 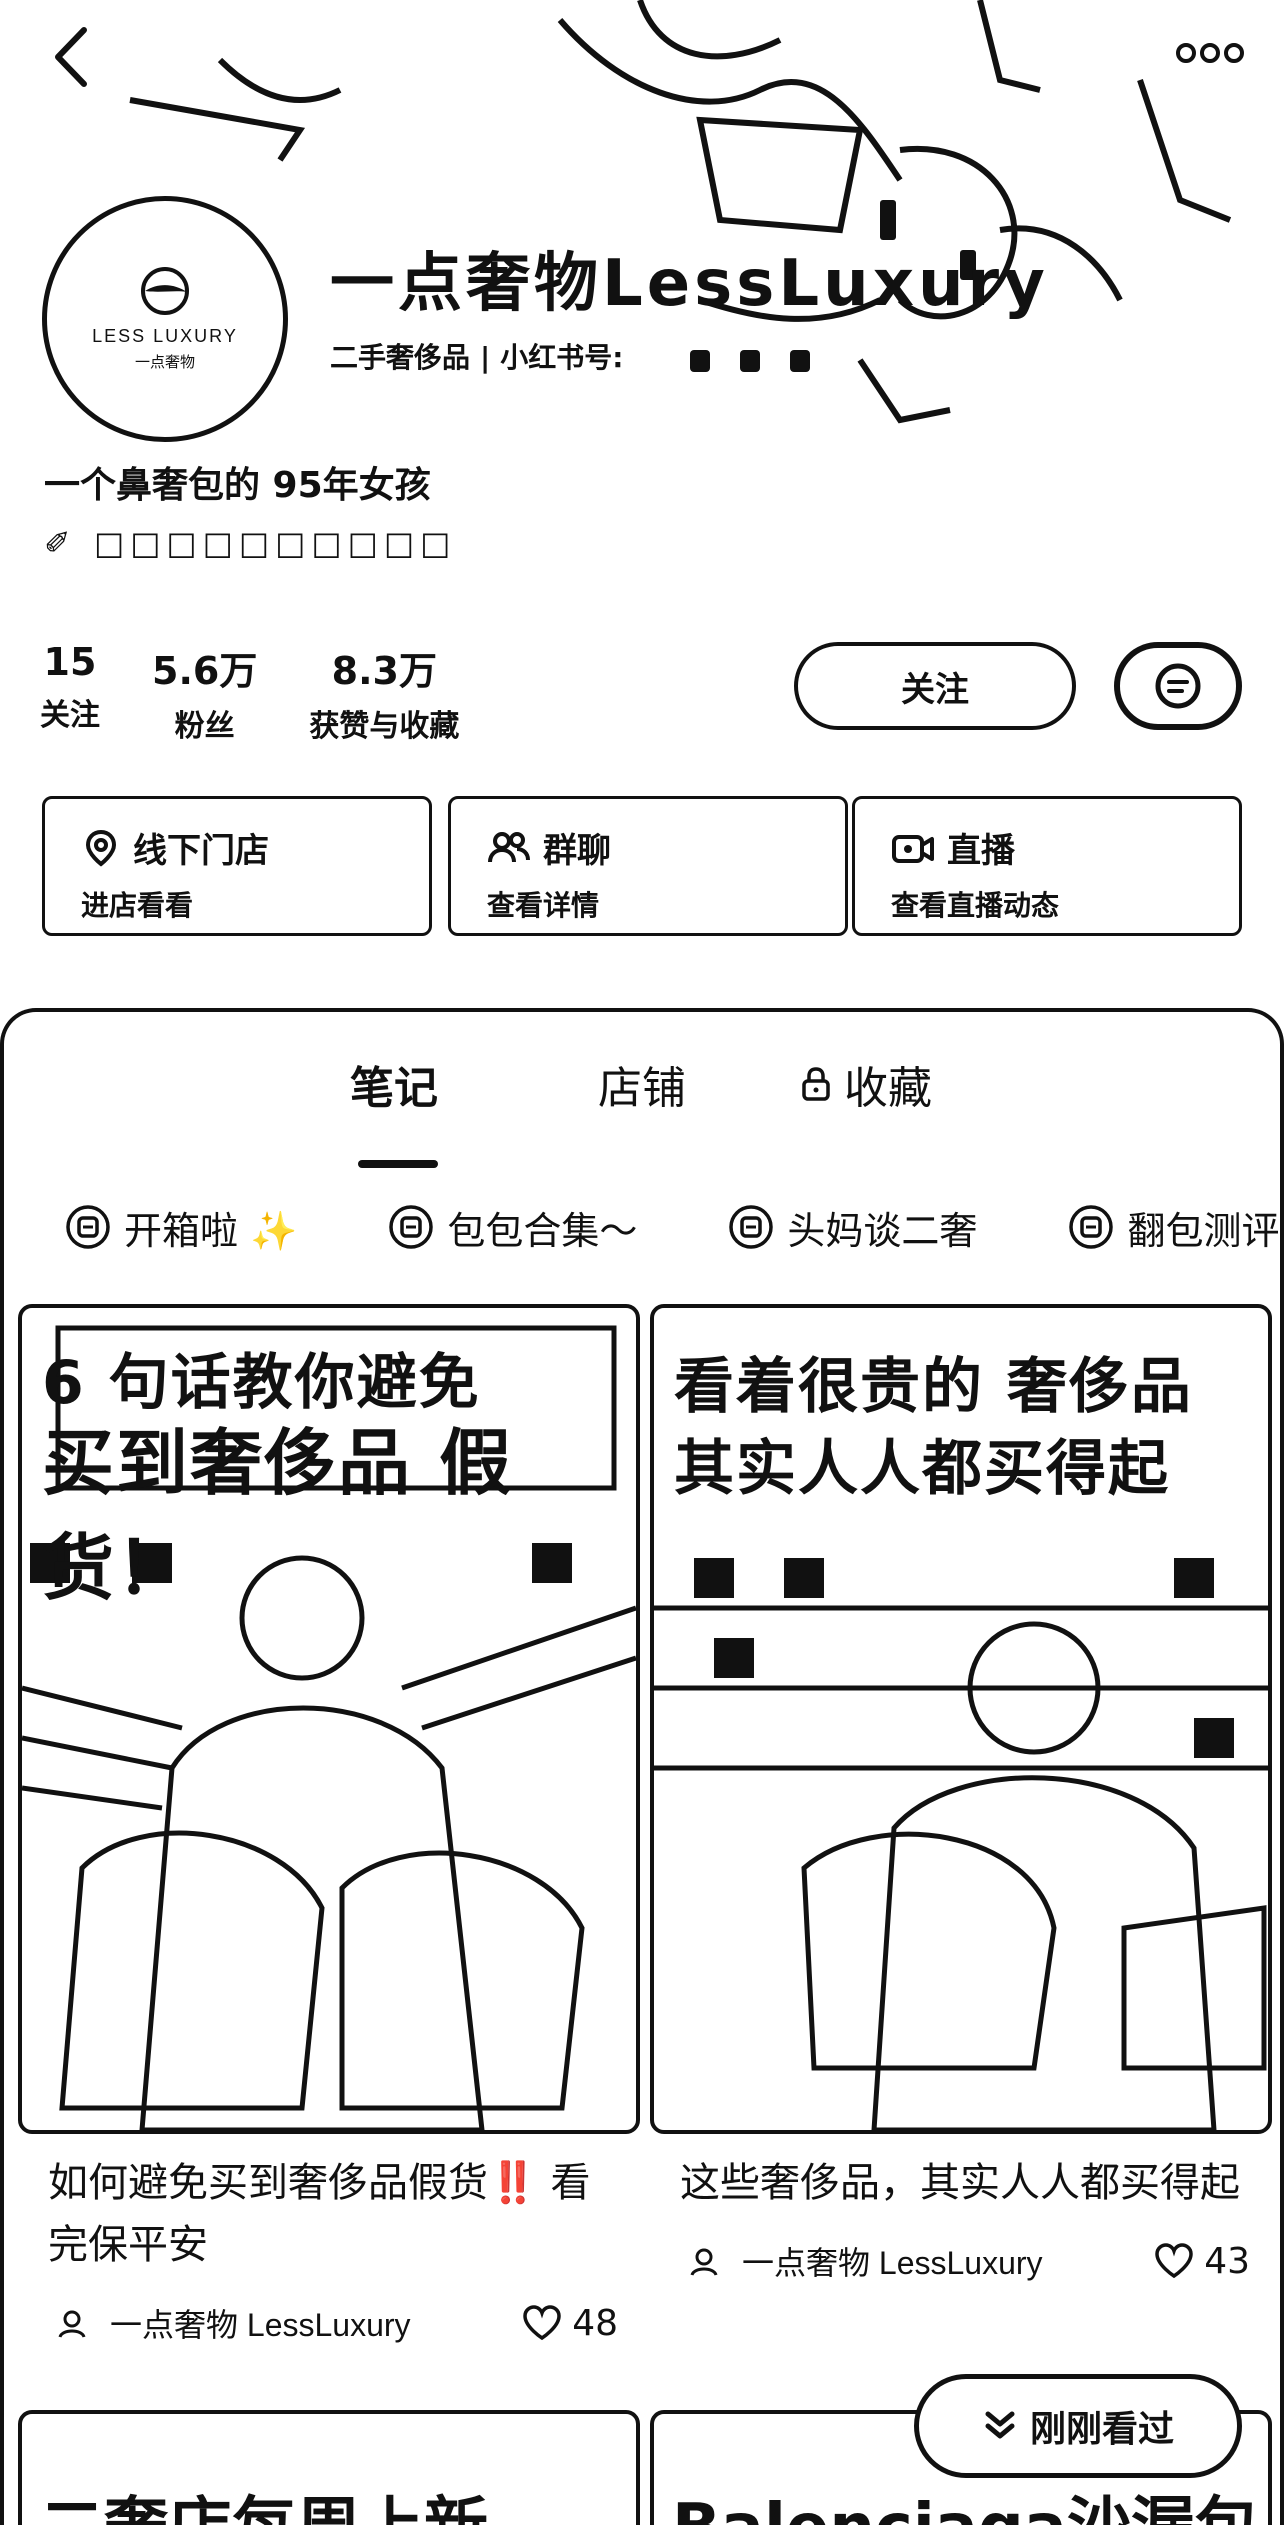 I want to click on album-chip: 开箱啦 ✨, so click(x=180, y=1227).